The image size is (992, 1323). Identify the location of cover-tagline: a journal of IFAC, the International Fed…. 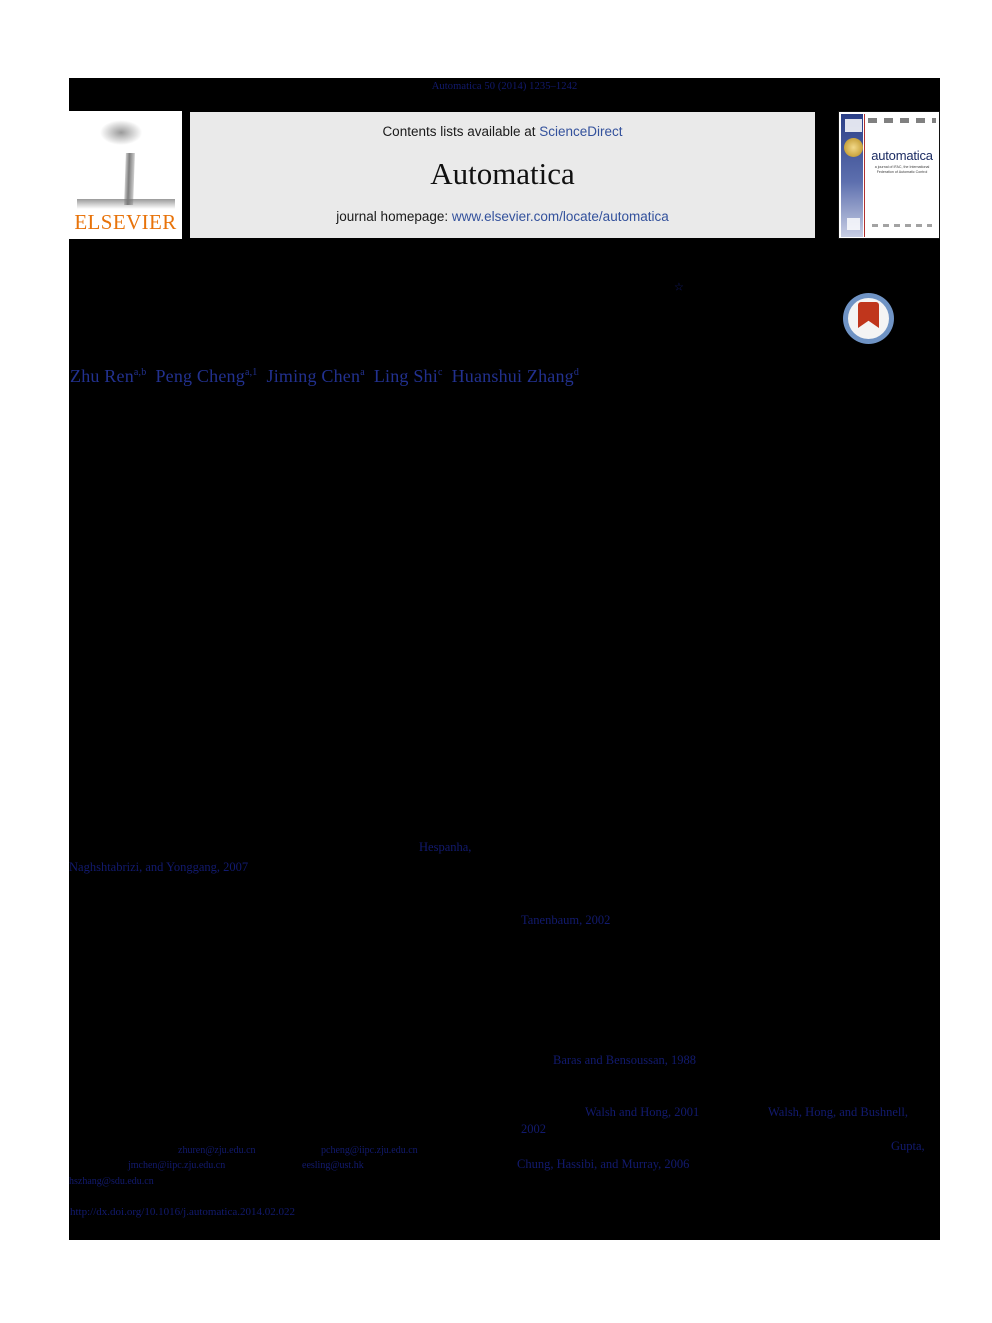
(902, 169).